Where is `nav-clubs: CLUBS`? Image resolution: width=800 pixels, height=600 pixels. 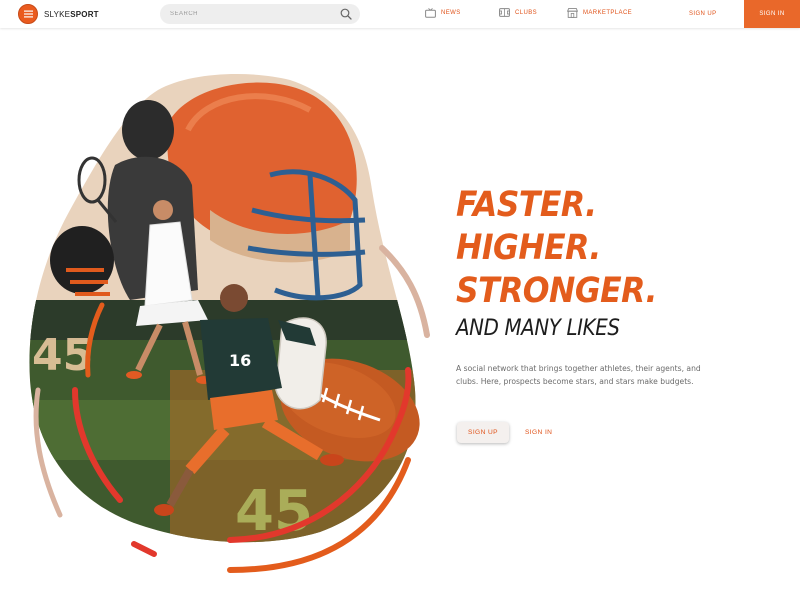
nav-clubs: CLUBS is located at coordinates (518, 12).